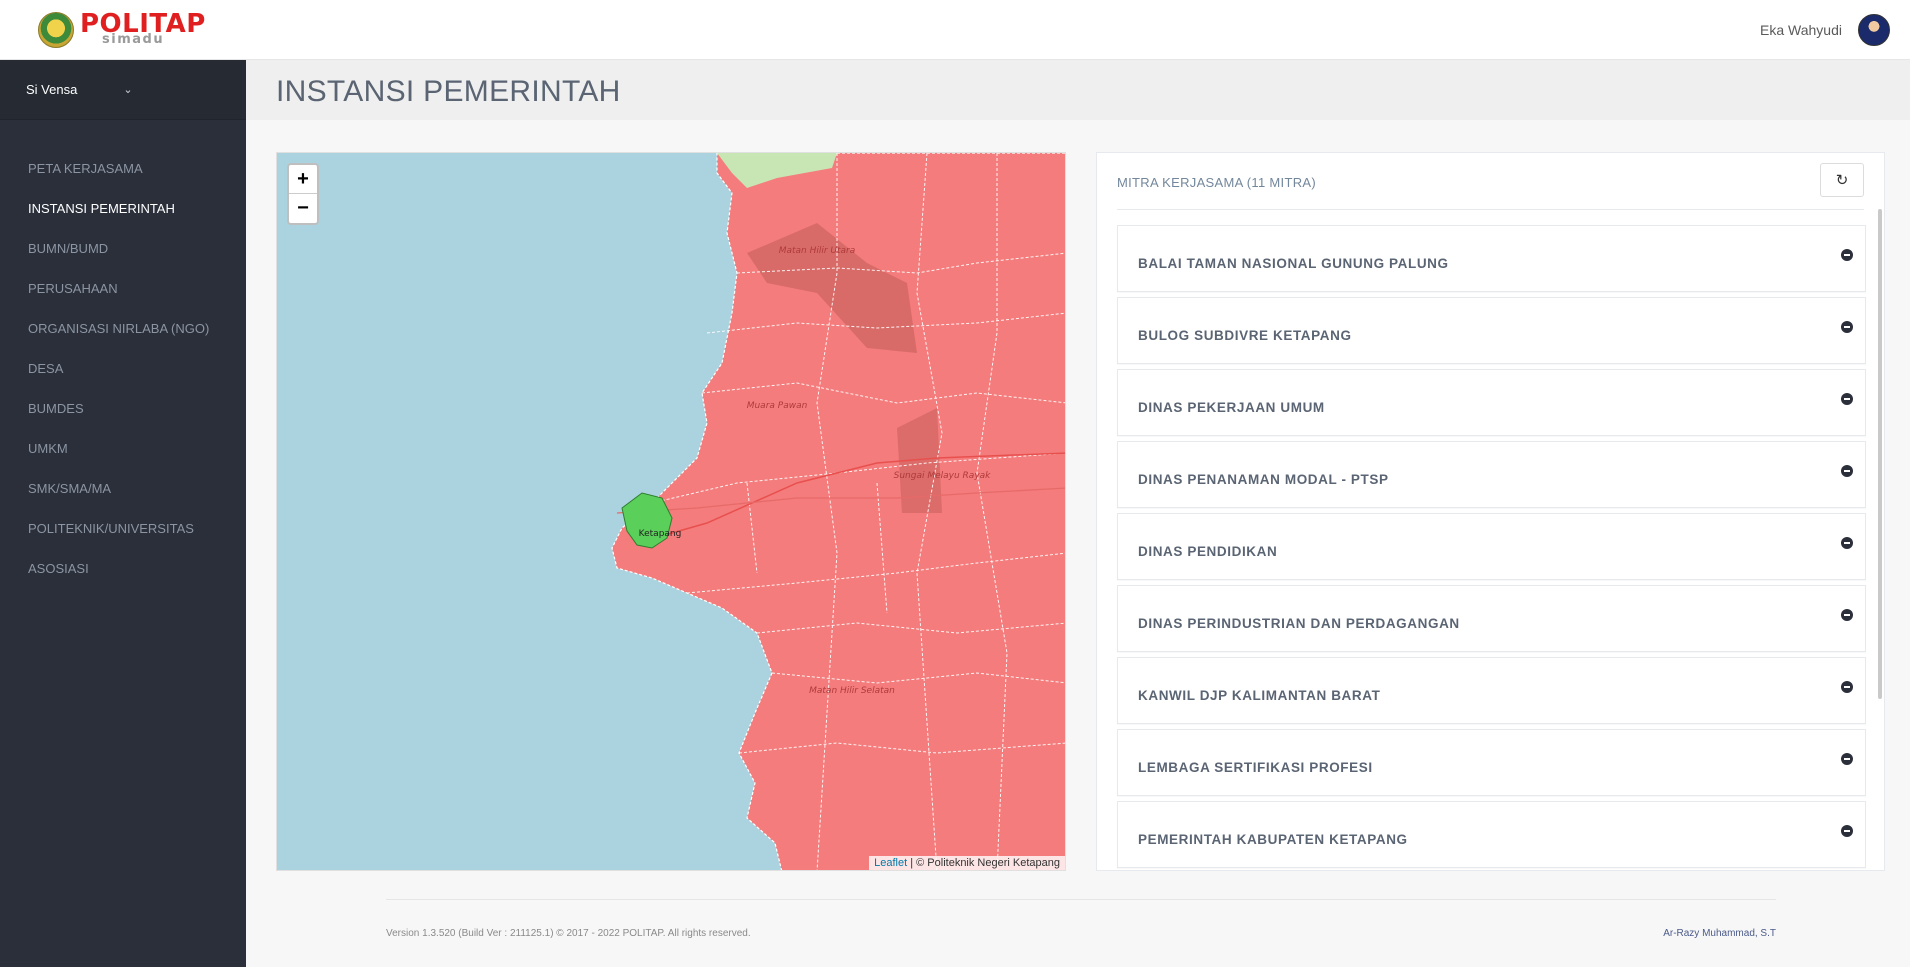 Image resolution: width=1910 pixels, height=967 pixels. I want to click on sidebar-item-instansi-pemerintah: INSTANSI PEMERINTAH, so click(123, 209).